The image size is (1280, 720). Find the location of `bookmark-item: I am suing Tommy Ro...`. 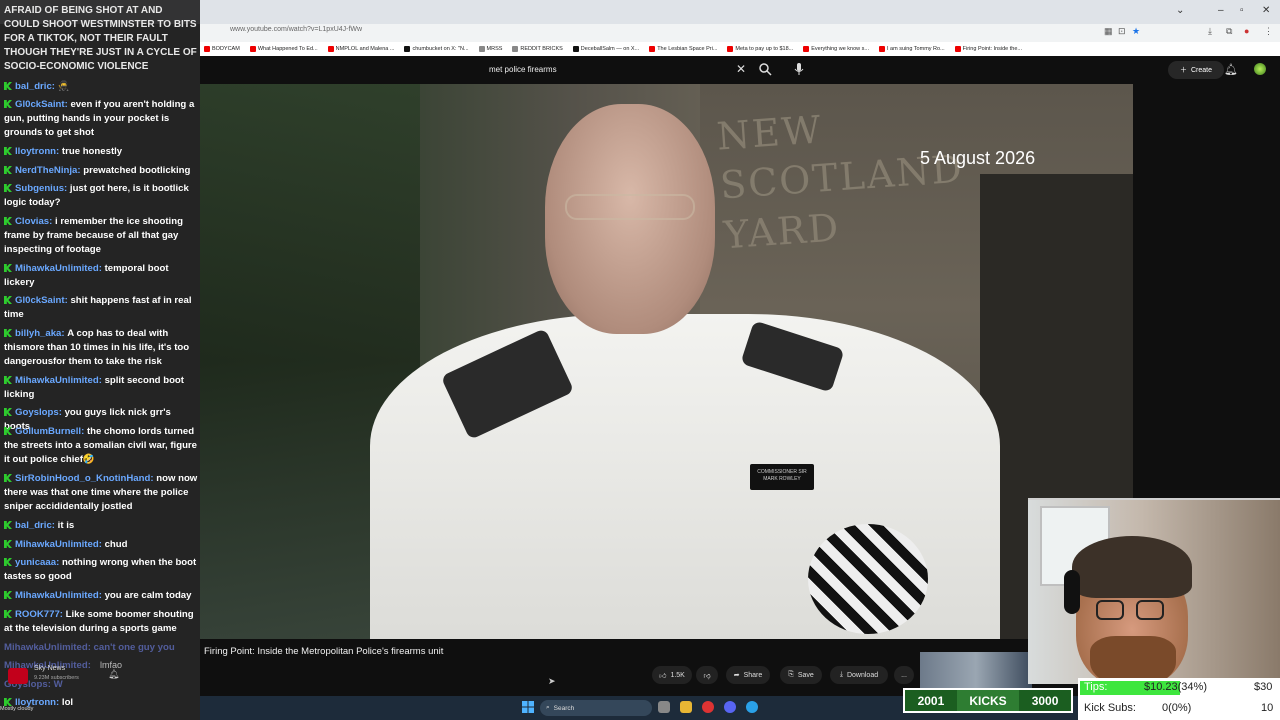

bookmark-item: I am suing Tommy Ro... is located at coordinates (912, 49).